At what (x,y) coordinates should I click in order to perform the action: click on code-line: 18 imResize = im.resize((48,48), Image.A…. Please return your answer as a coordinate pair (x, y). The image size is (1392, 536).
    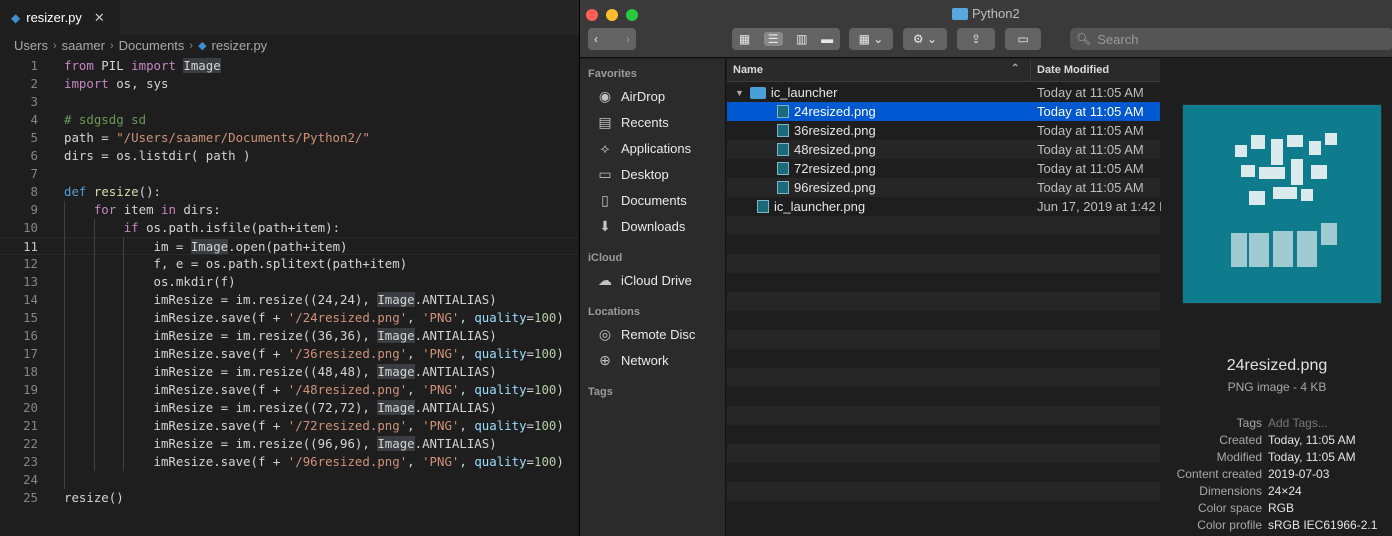
    Looking at the image, I should click on (290, 372).